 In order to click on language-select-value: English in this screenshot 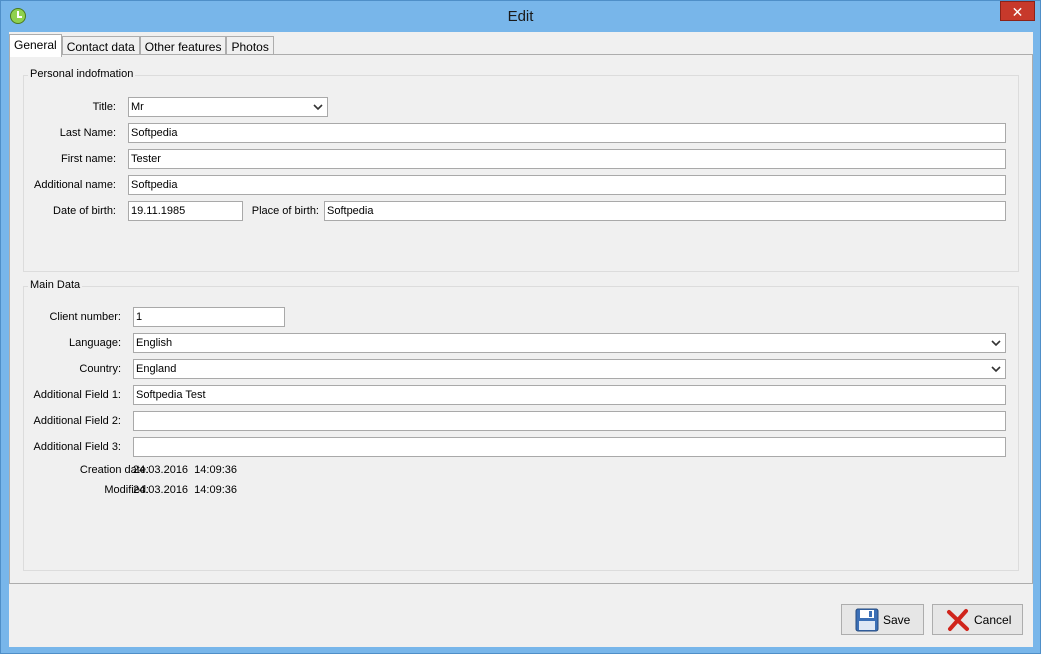, I will do `click(154, 343)`.